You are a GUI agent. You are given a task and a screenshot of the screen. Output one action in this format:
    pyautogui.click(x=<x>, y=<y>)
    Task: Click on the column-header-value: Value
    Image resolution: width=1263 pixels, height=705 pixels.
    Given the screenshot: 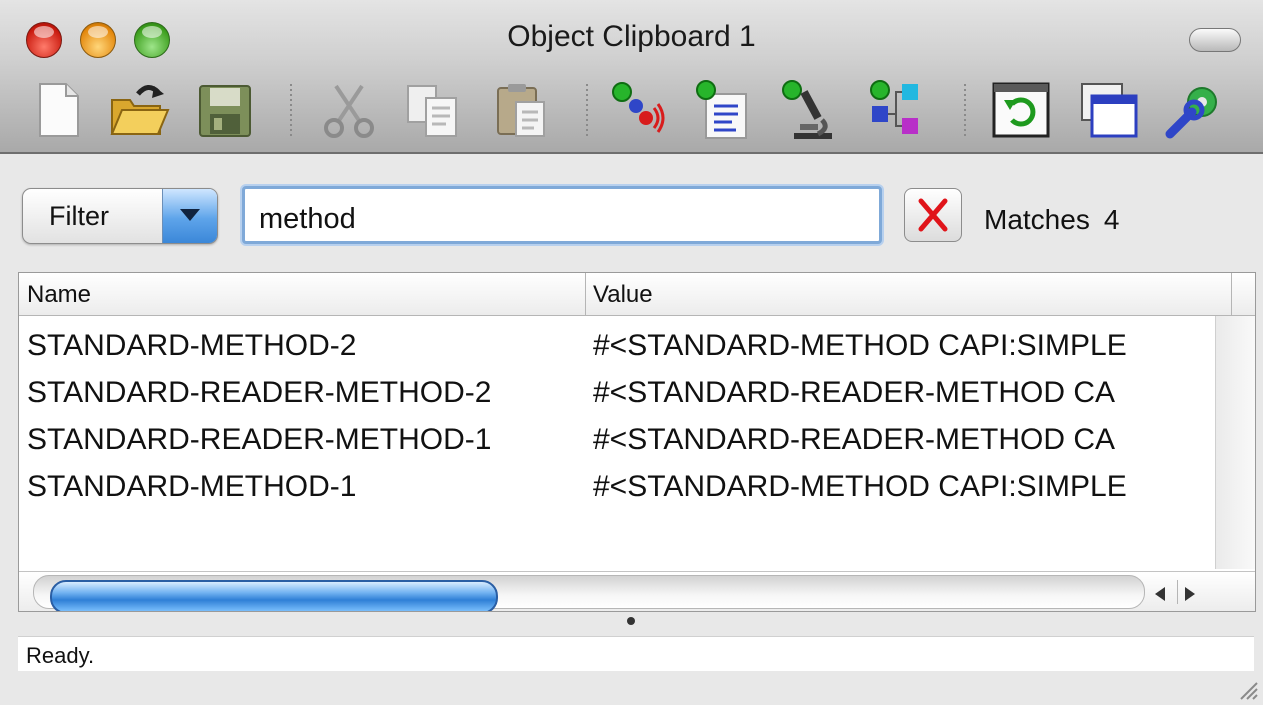 What is the action you would take?
    pyautogui.click(x=623, y=295)
    